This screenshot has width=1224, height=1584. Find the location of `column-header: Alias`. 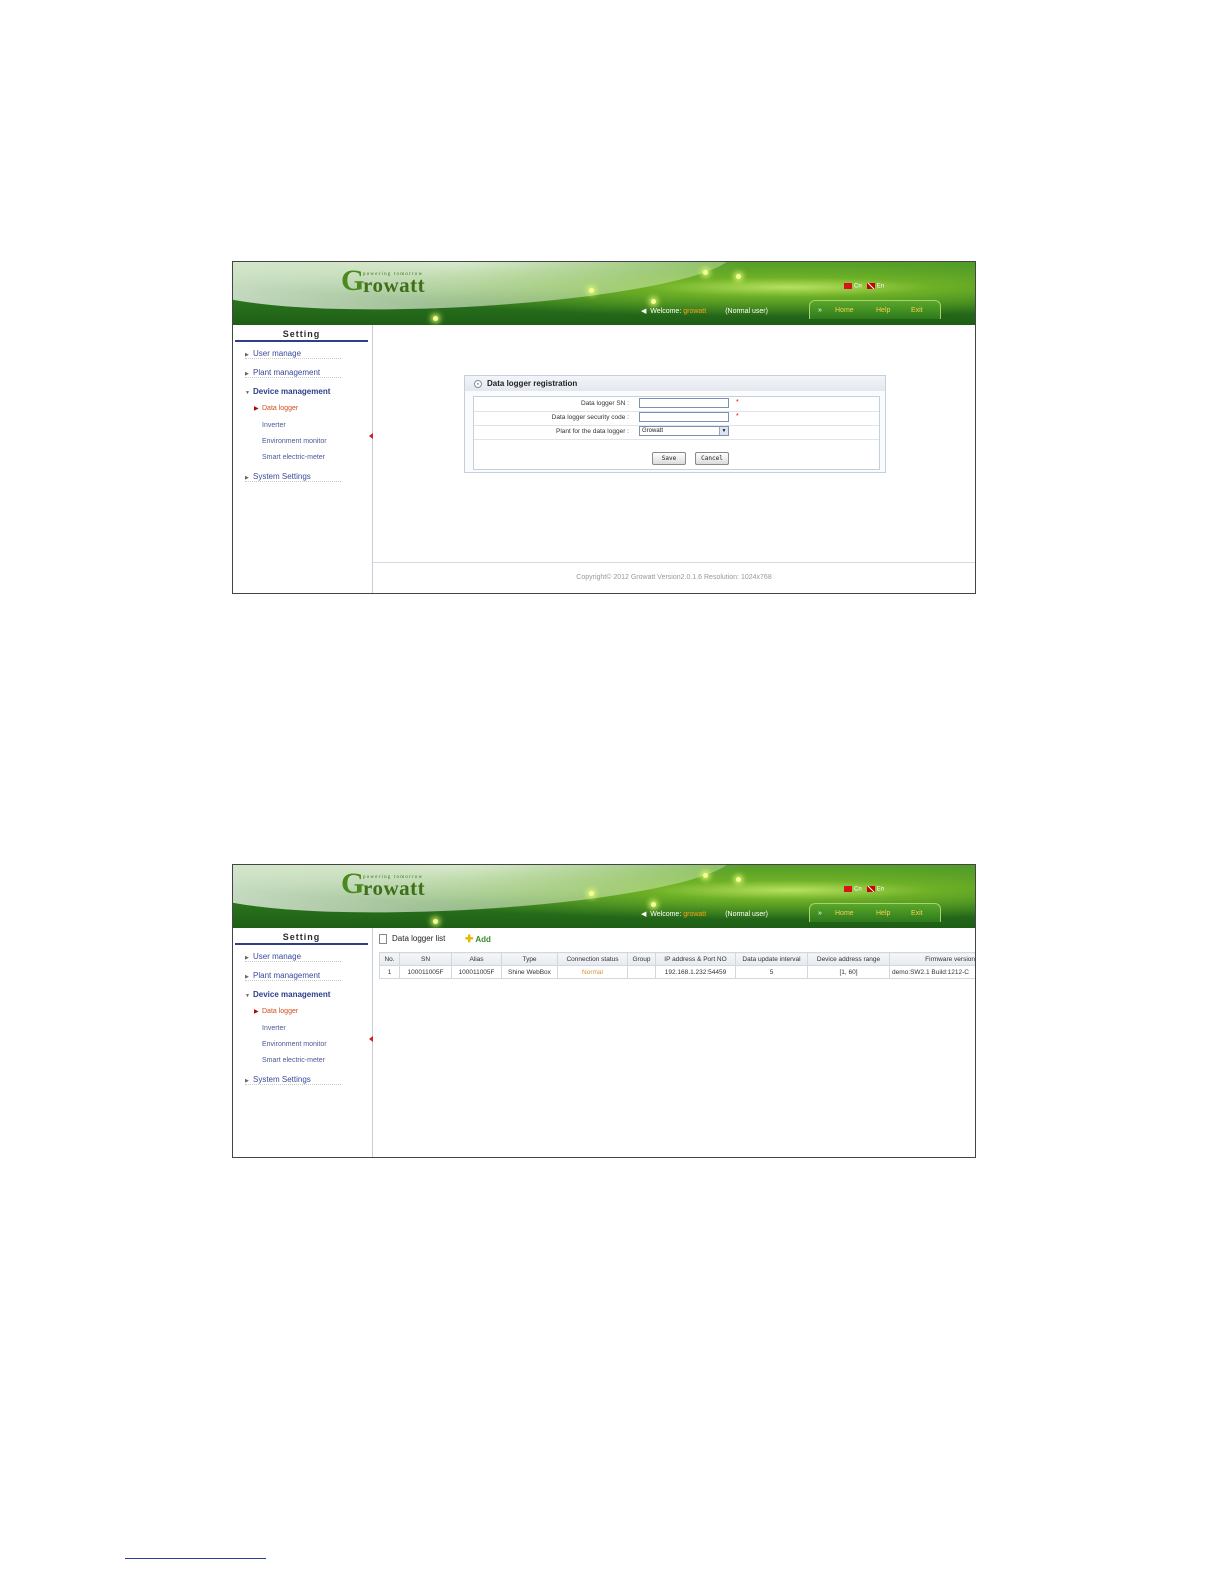

column-header: Alias is located at coordinates (476, 959).